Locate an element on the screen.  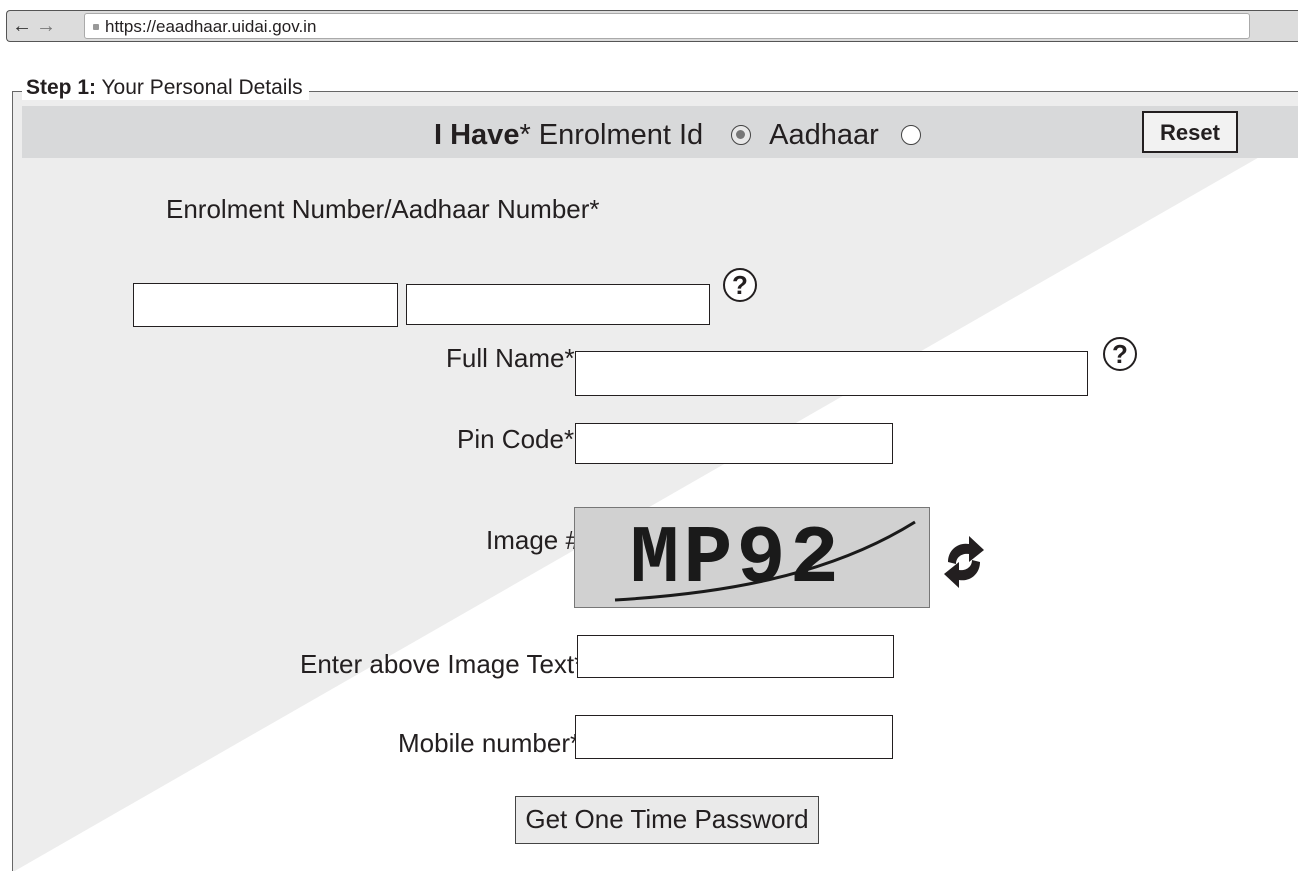
aadhaar-radio is located at coordinates (910, 135).